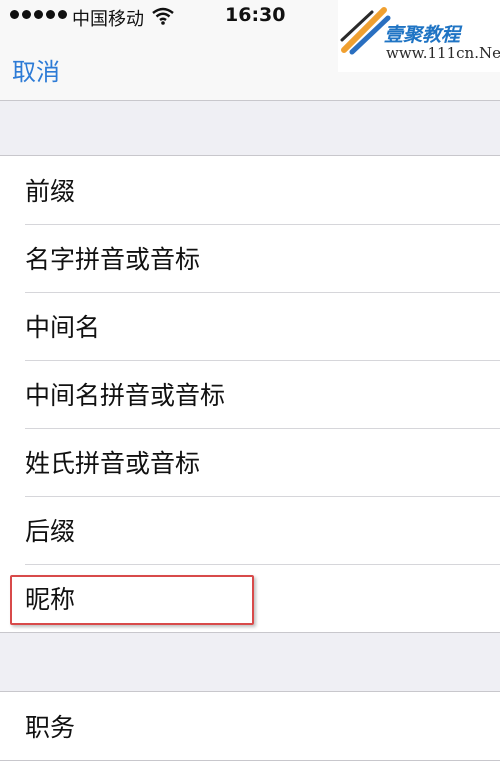  I want to click on signal-strength-icon, so click(38, 14).